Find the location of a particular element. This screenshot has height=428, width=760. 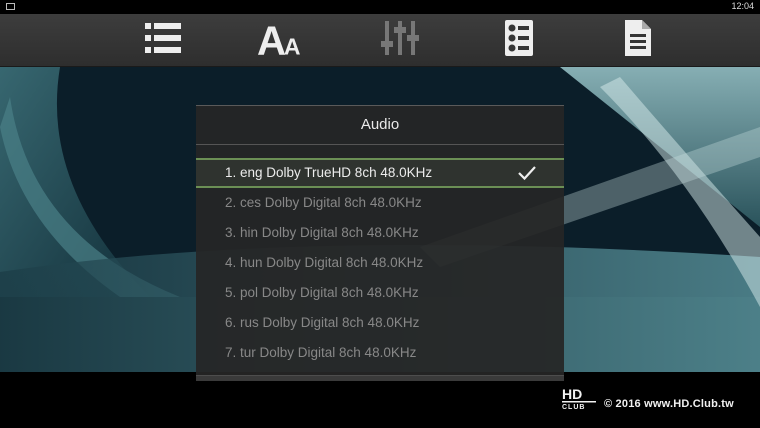

audio-track-item: 3. hin Dolby Digital 8ch 48.0KHz is located at coordinates (380, 233).